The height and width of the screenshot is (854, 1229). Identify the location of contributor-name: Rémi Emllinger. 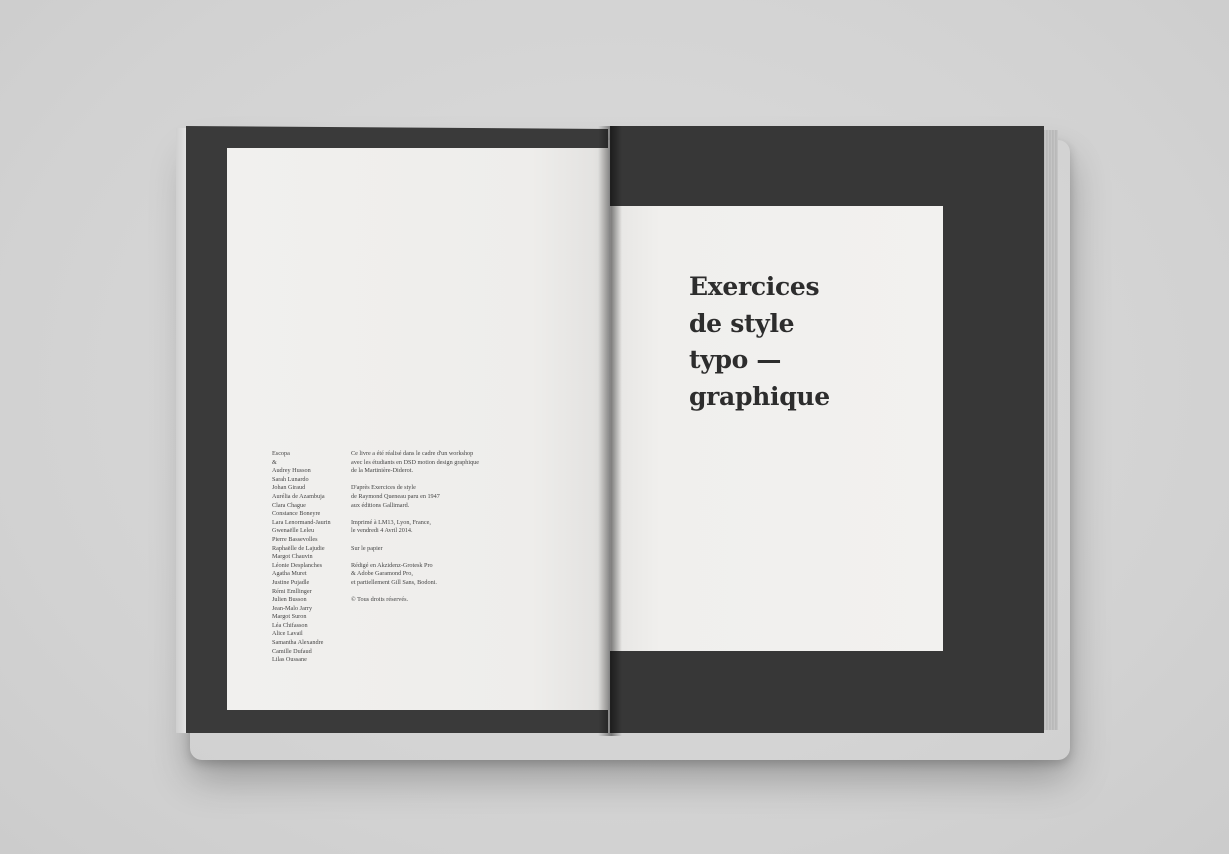
(292, 591).